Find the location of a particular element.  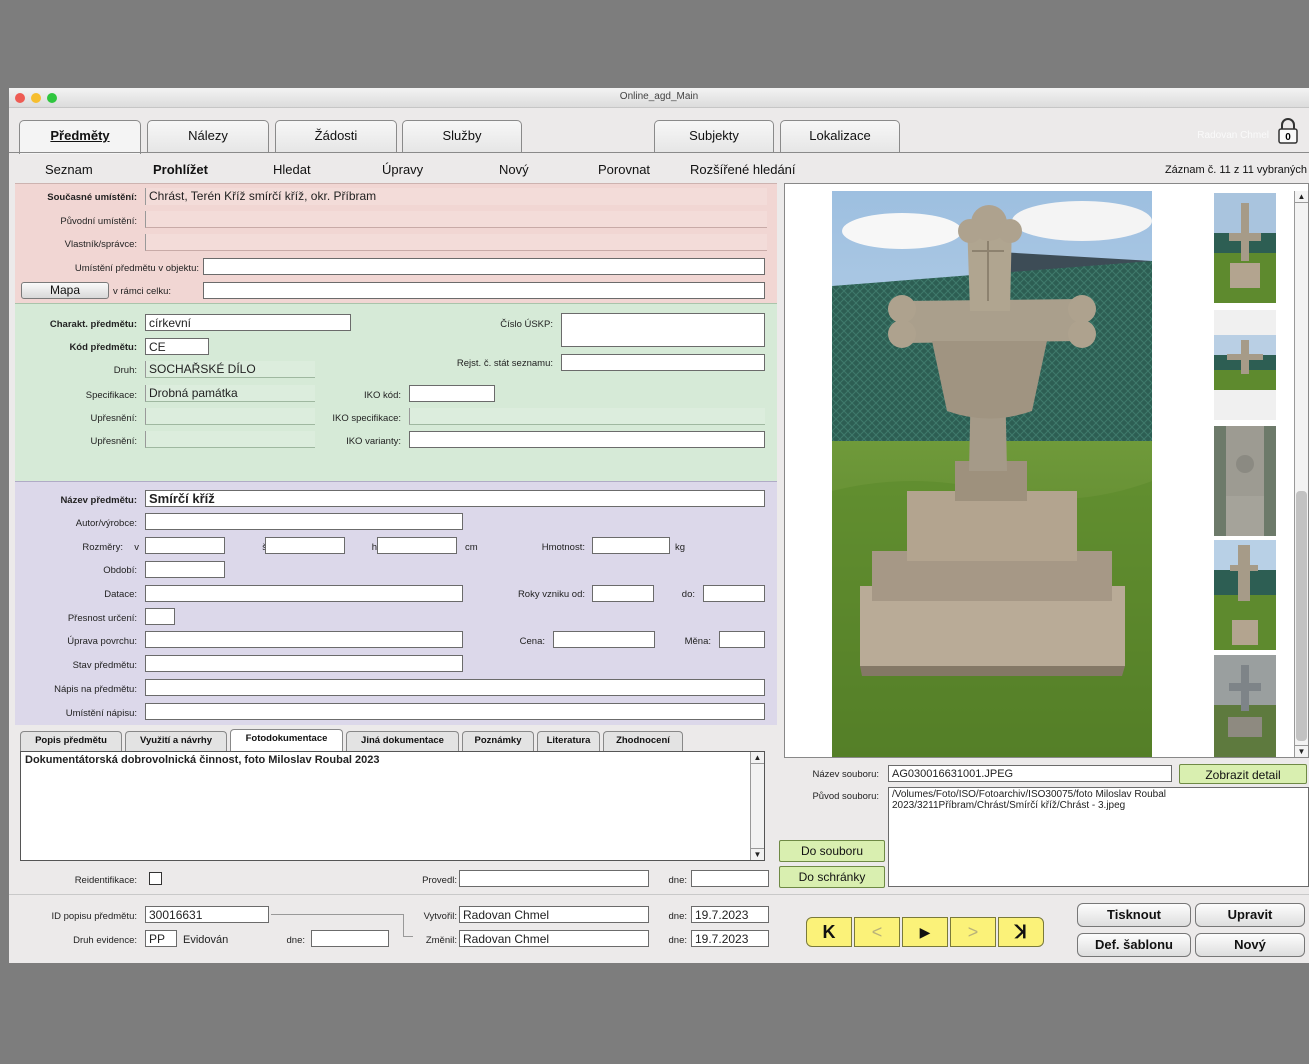

owner-field is located at coordinates (456, 242).